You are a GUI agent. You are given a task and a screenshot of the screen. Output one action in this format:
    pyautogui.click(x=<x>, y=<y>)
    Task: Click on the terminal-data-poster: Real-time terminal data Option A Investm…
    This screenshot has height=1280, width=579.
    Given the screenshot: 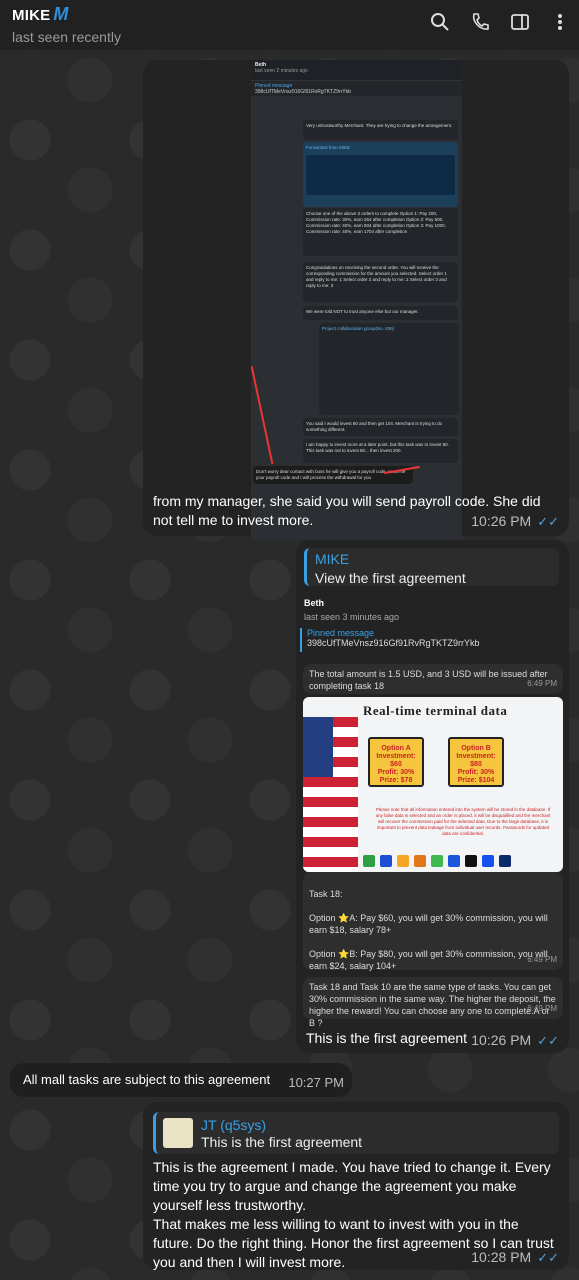 What is the action you would take?
    pyautogui.click(x=433, y=784)
    